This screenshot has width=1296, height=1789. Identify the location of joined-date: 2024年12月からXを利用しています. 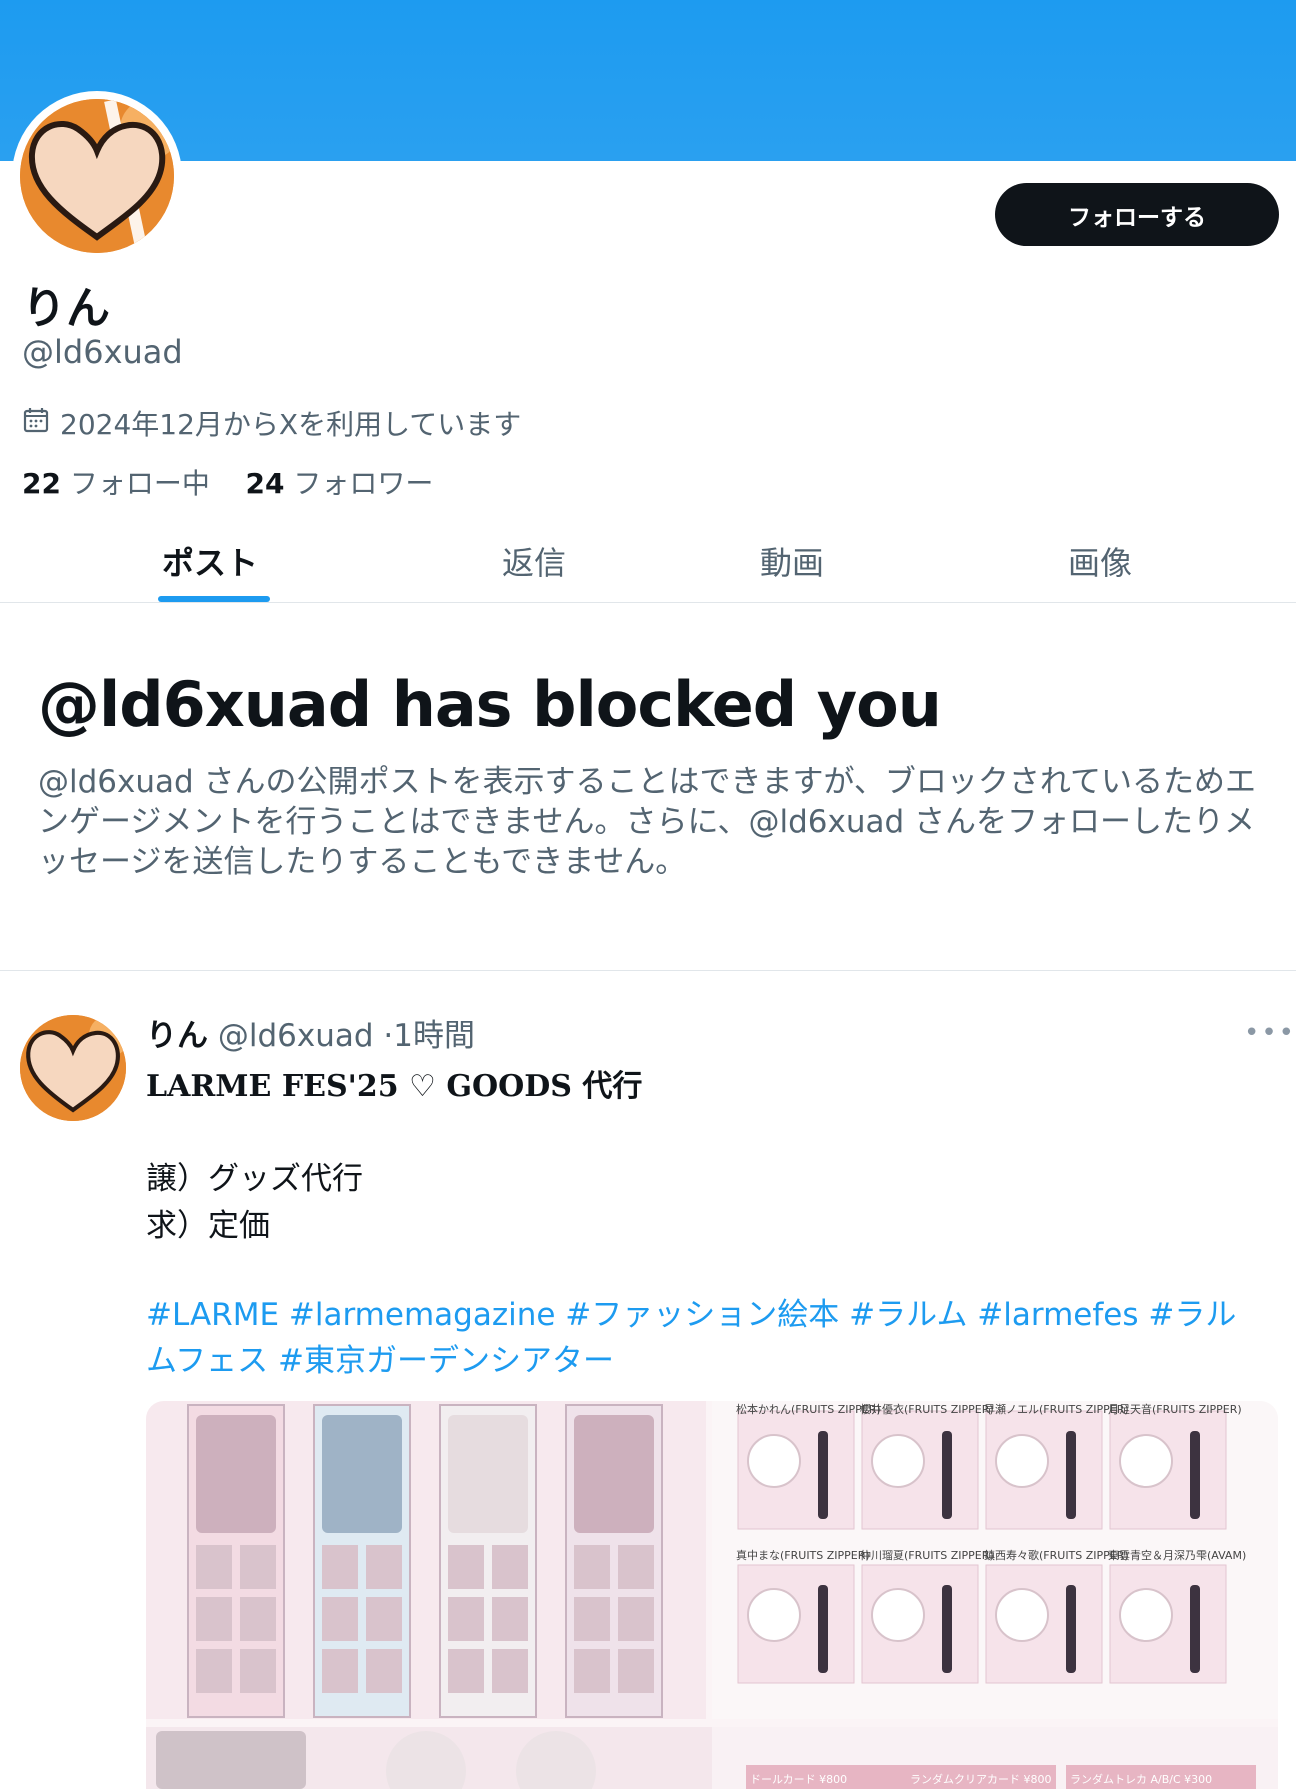
(271, 423).